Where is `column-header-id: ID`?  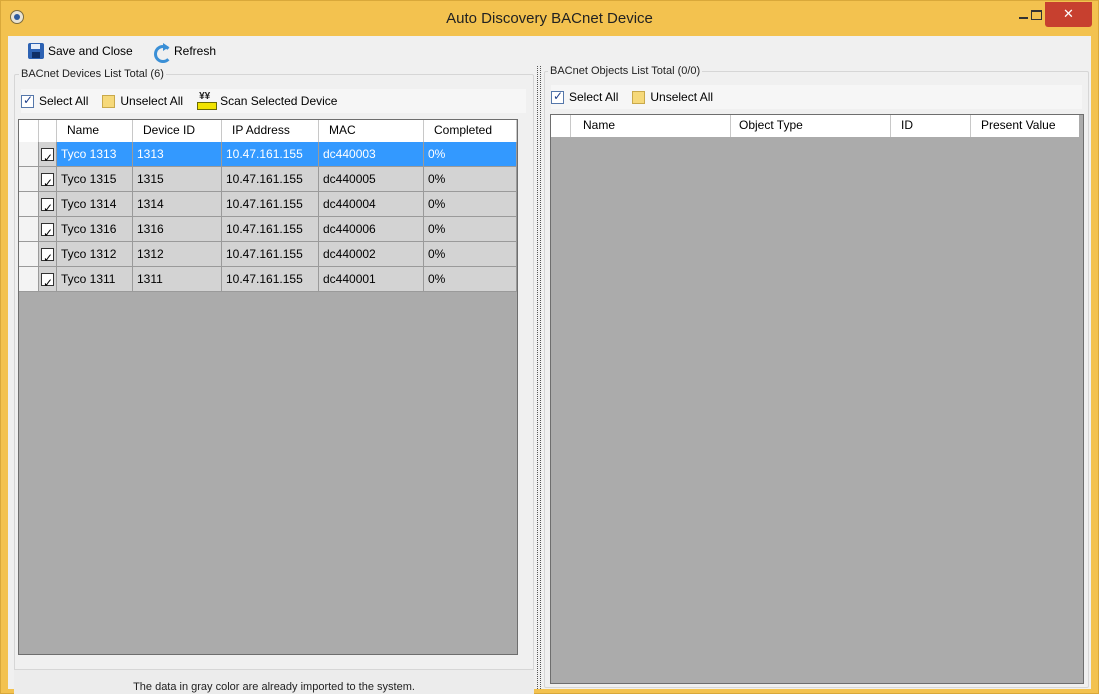
column-header-id: ID is located at coordinates (931, 126).